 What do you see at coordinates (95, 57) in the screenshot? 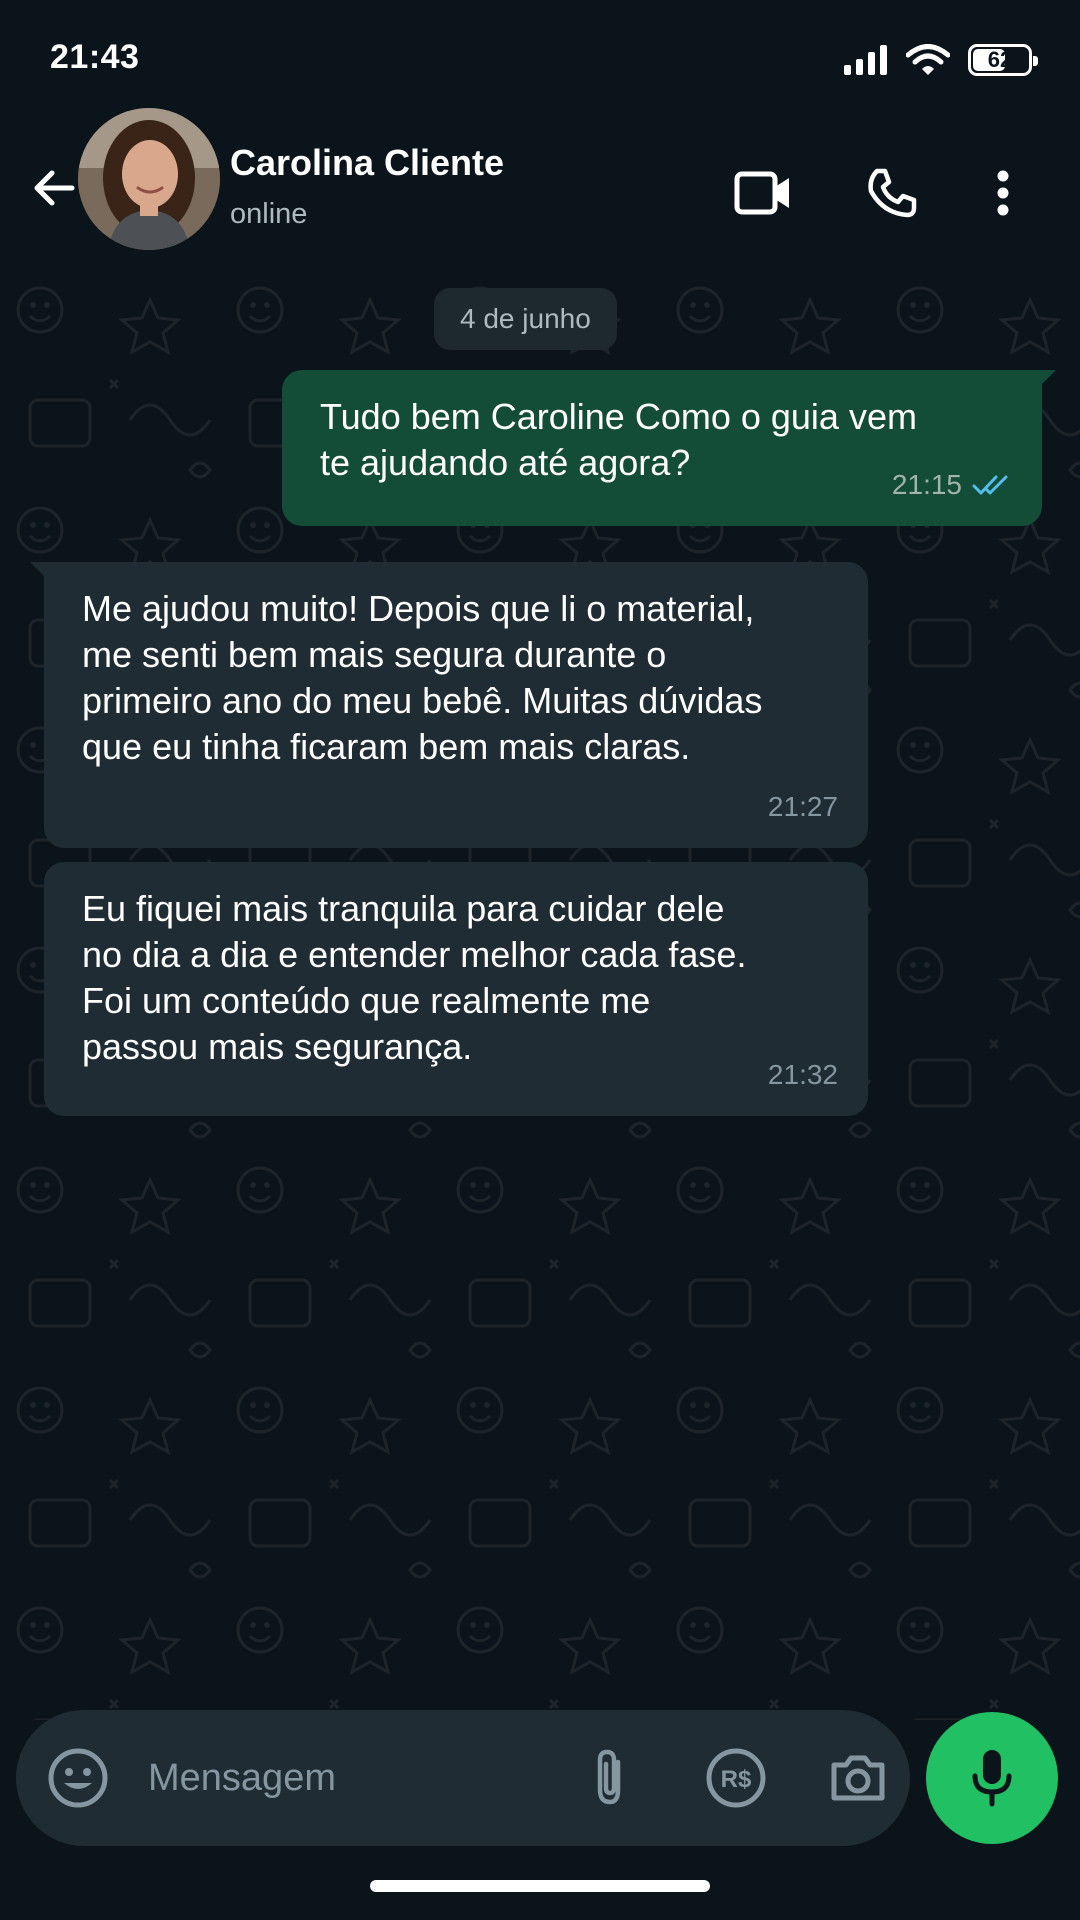
I see `status-time: 21:43` at bounding box center [95, 57].